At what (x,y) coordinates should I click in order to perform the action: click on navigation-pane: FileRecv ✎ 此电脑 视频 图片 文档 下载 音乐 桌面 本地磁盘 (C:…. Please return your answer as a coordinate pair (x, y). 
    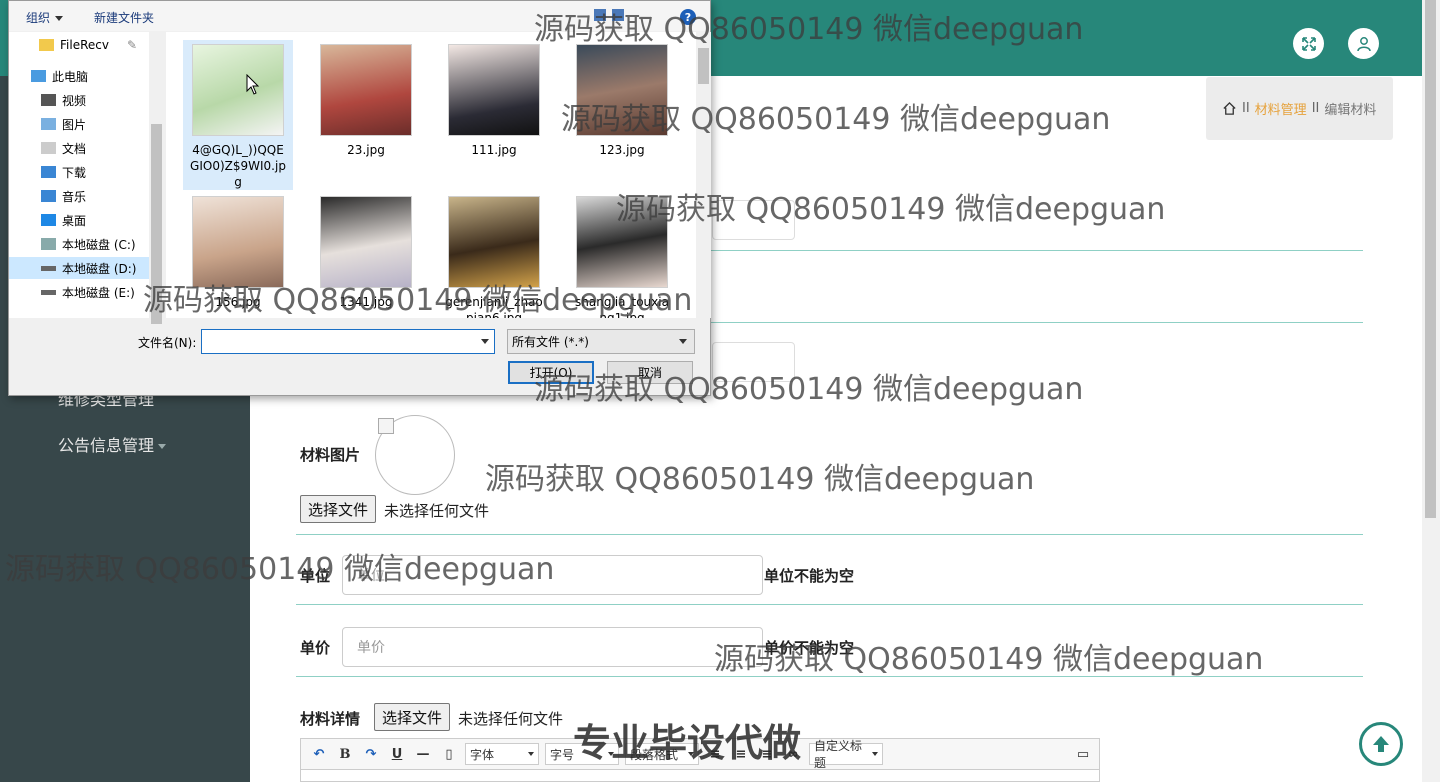
    Looking at the image, I should click on (86, 175).